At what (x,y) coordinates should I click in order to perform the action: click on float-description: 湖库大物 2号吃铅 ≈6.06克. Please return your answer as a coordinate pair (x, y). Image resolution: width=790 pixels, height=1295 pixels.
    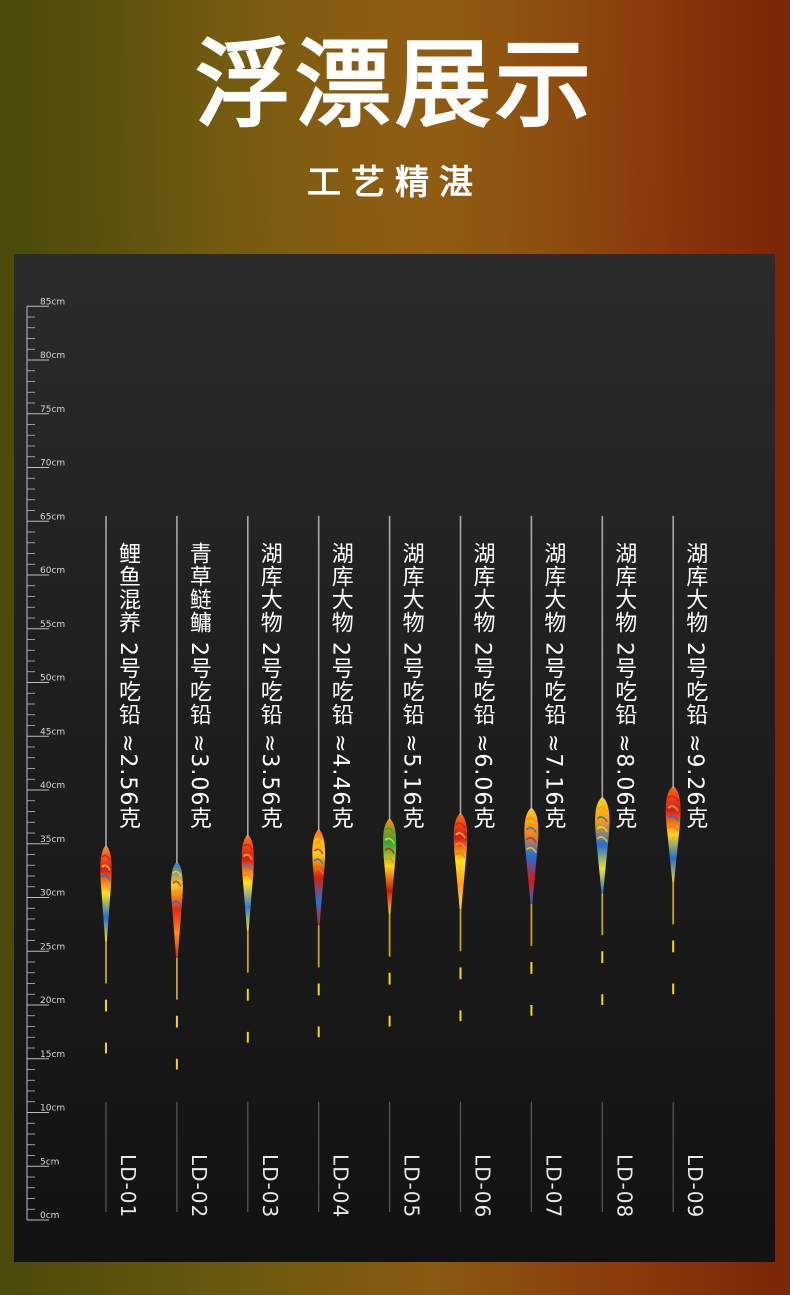
    Looking at the image, I should click on (482, 686).